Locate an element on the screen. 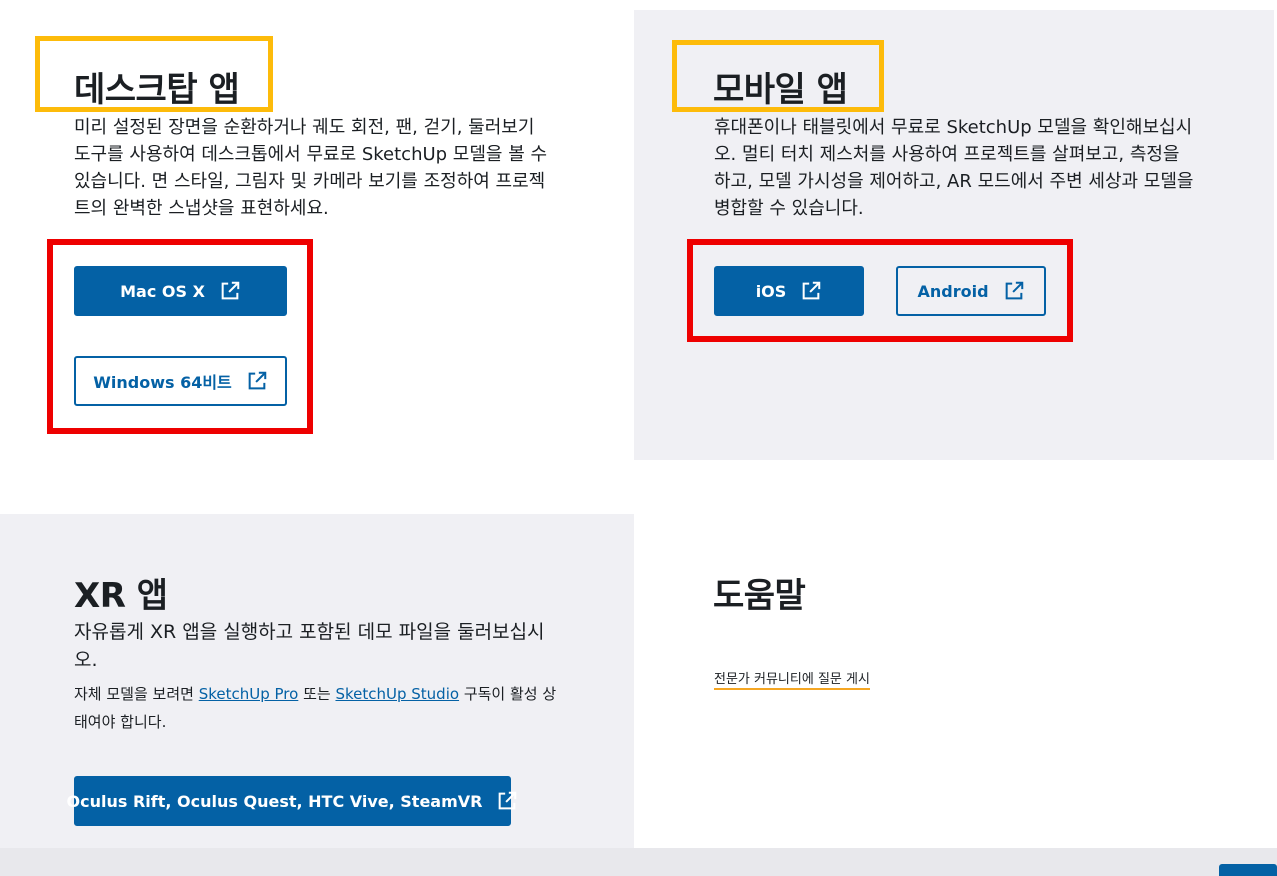 The width and height of the screenshot is (1277, 876). corner-button is located at coordinates (1248, 870).